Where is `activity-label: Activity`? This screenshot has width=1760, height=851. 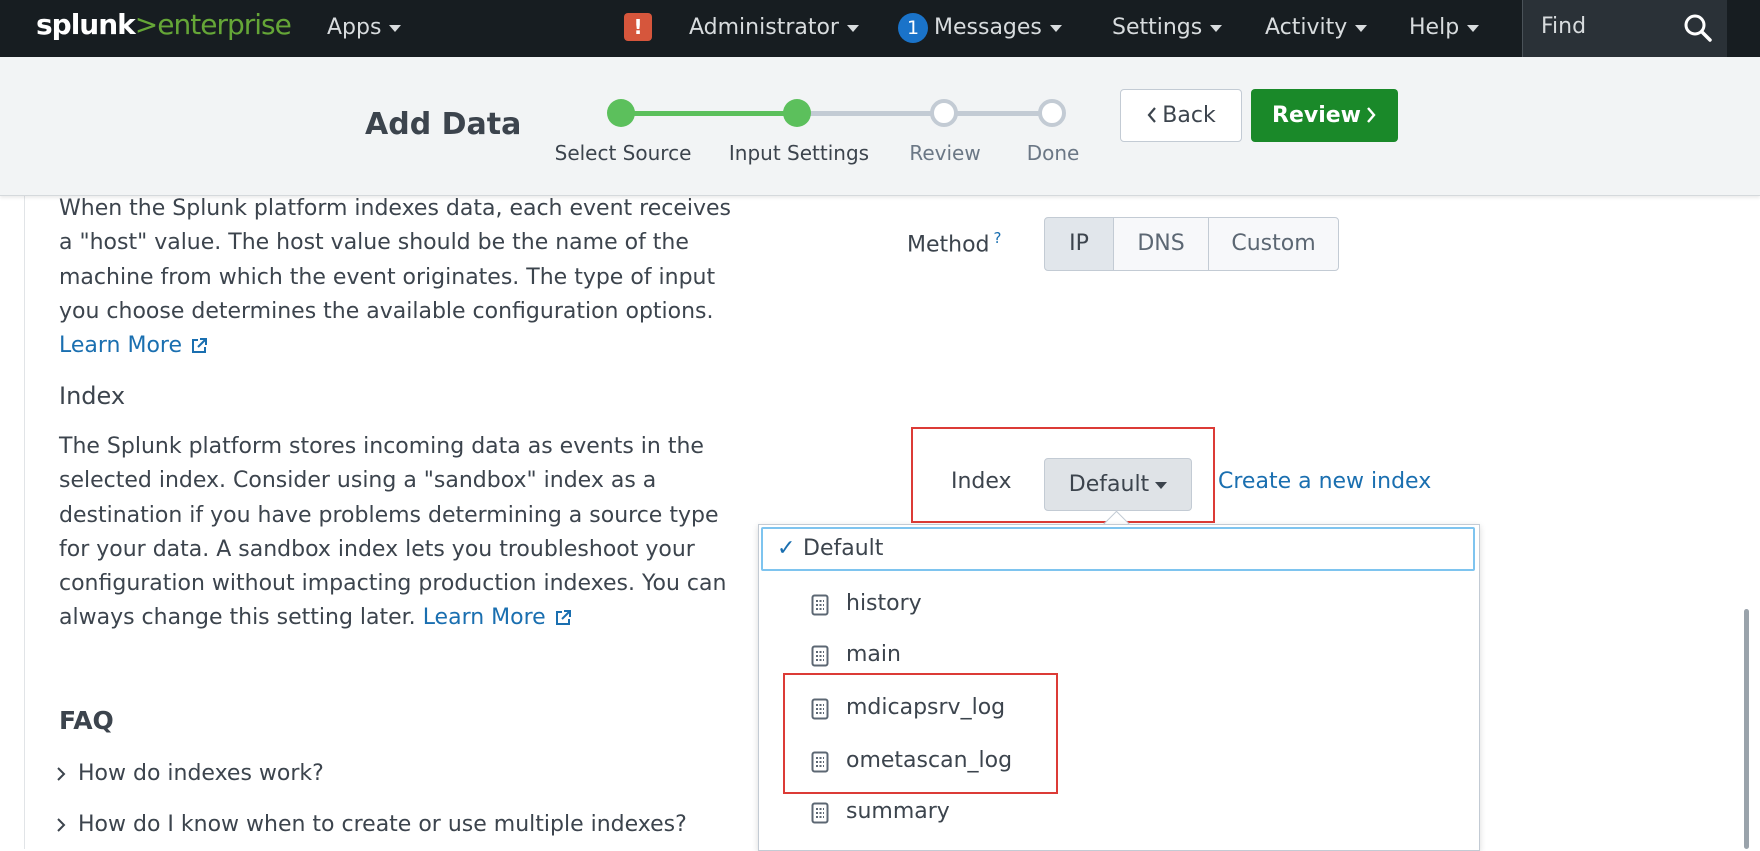 activity-label: Activity is located at coordinates (1306, 27).